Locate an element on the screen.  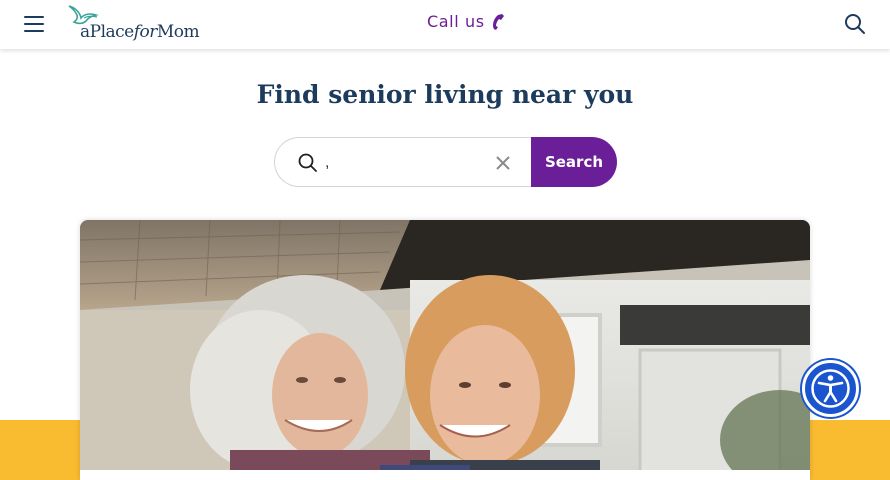
logo-wordmark: aPlaceforMom is located at coordinates (140, 32).